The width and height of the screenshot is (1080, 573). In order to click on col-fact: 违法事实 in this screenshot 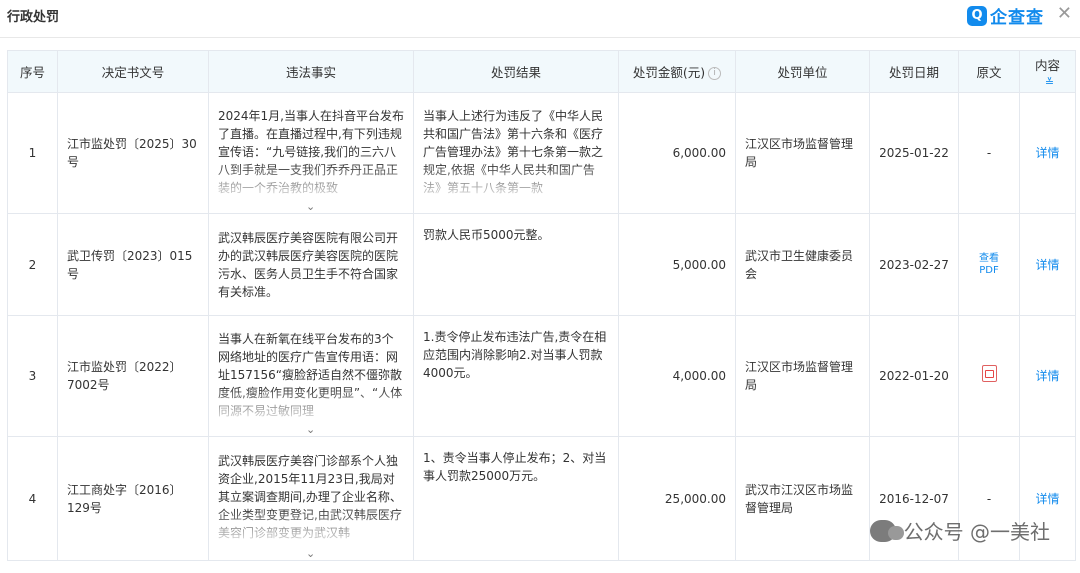, I will do `click(311, 71)`.